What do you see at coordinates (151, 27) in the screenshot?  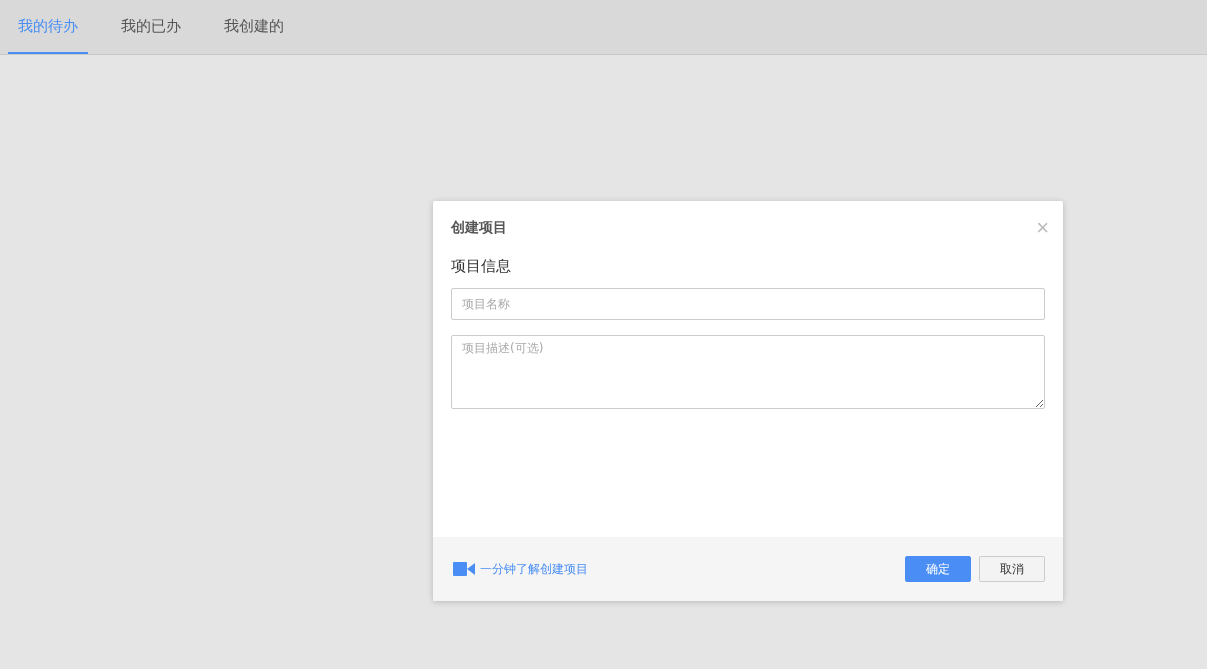 I see `tab: 我的已办` at bounding box center [151, 27].